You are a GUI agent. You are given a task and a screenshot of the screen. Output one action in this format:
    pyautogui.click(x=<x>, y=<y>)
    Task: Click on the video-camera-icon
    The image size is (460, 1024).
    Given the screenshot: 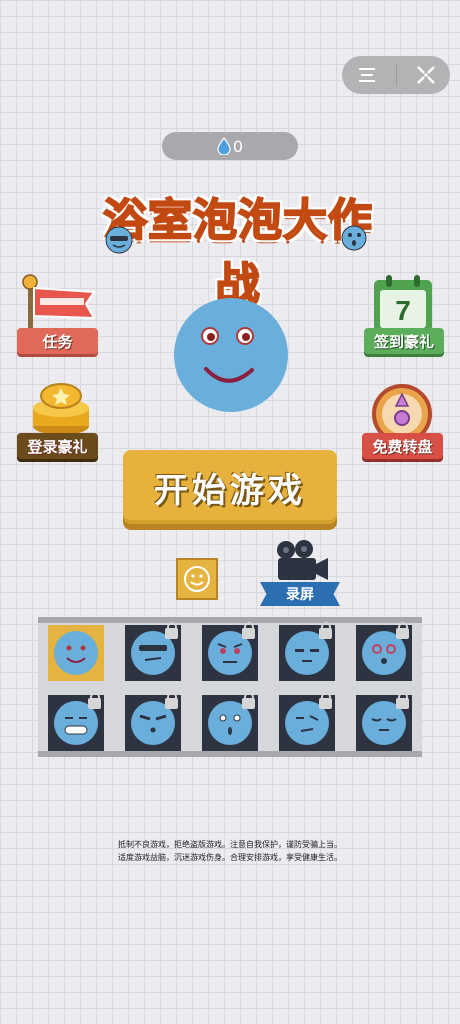 What is the action you would take?
    pyautogui.click(x=302, y=560)
    